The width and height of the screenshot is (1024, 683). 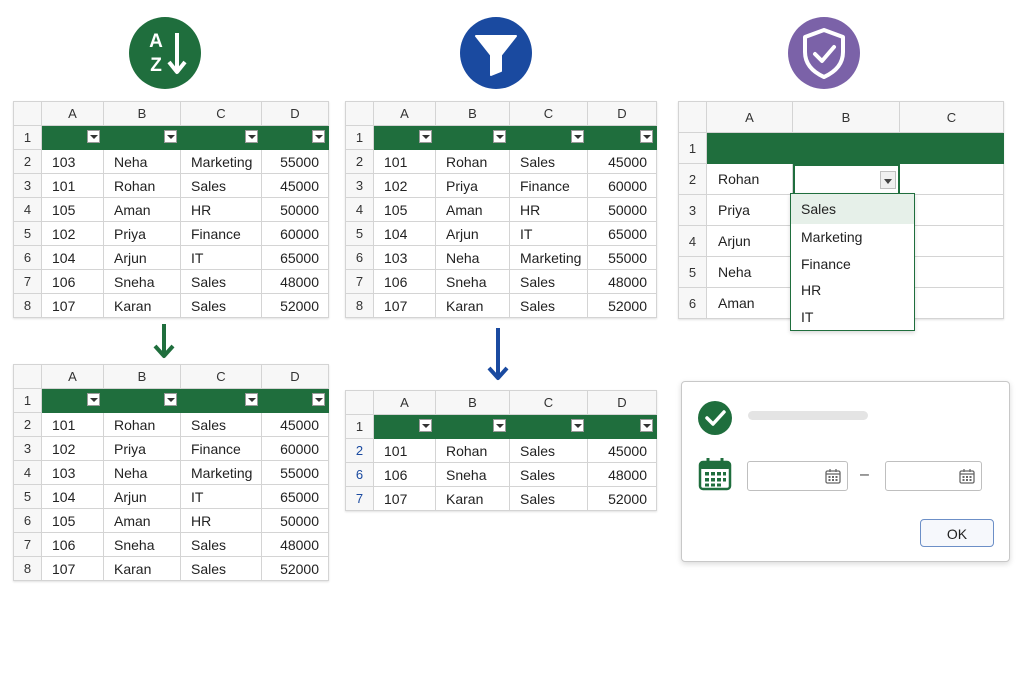 I want to click on cell-id: 102, so click(x=404, y=185).